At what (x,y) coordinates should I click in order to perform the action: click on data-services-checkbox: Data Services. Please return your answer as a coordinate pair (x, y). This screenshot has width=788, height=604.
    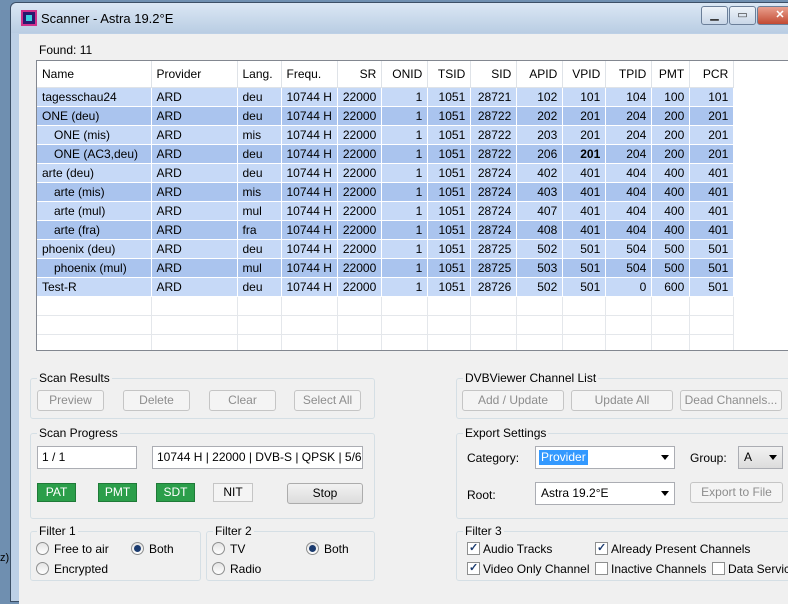
    Looking at the image, I should click on (750, 569).